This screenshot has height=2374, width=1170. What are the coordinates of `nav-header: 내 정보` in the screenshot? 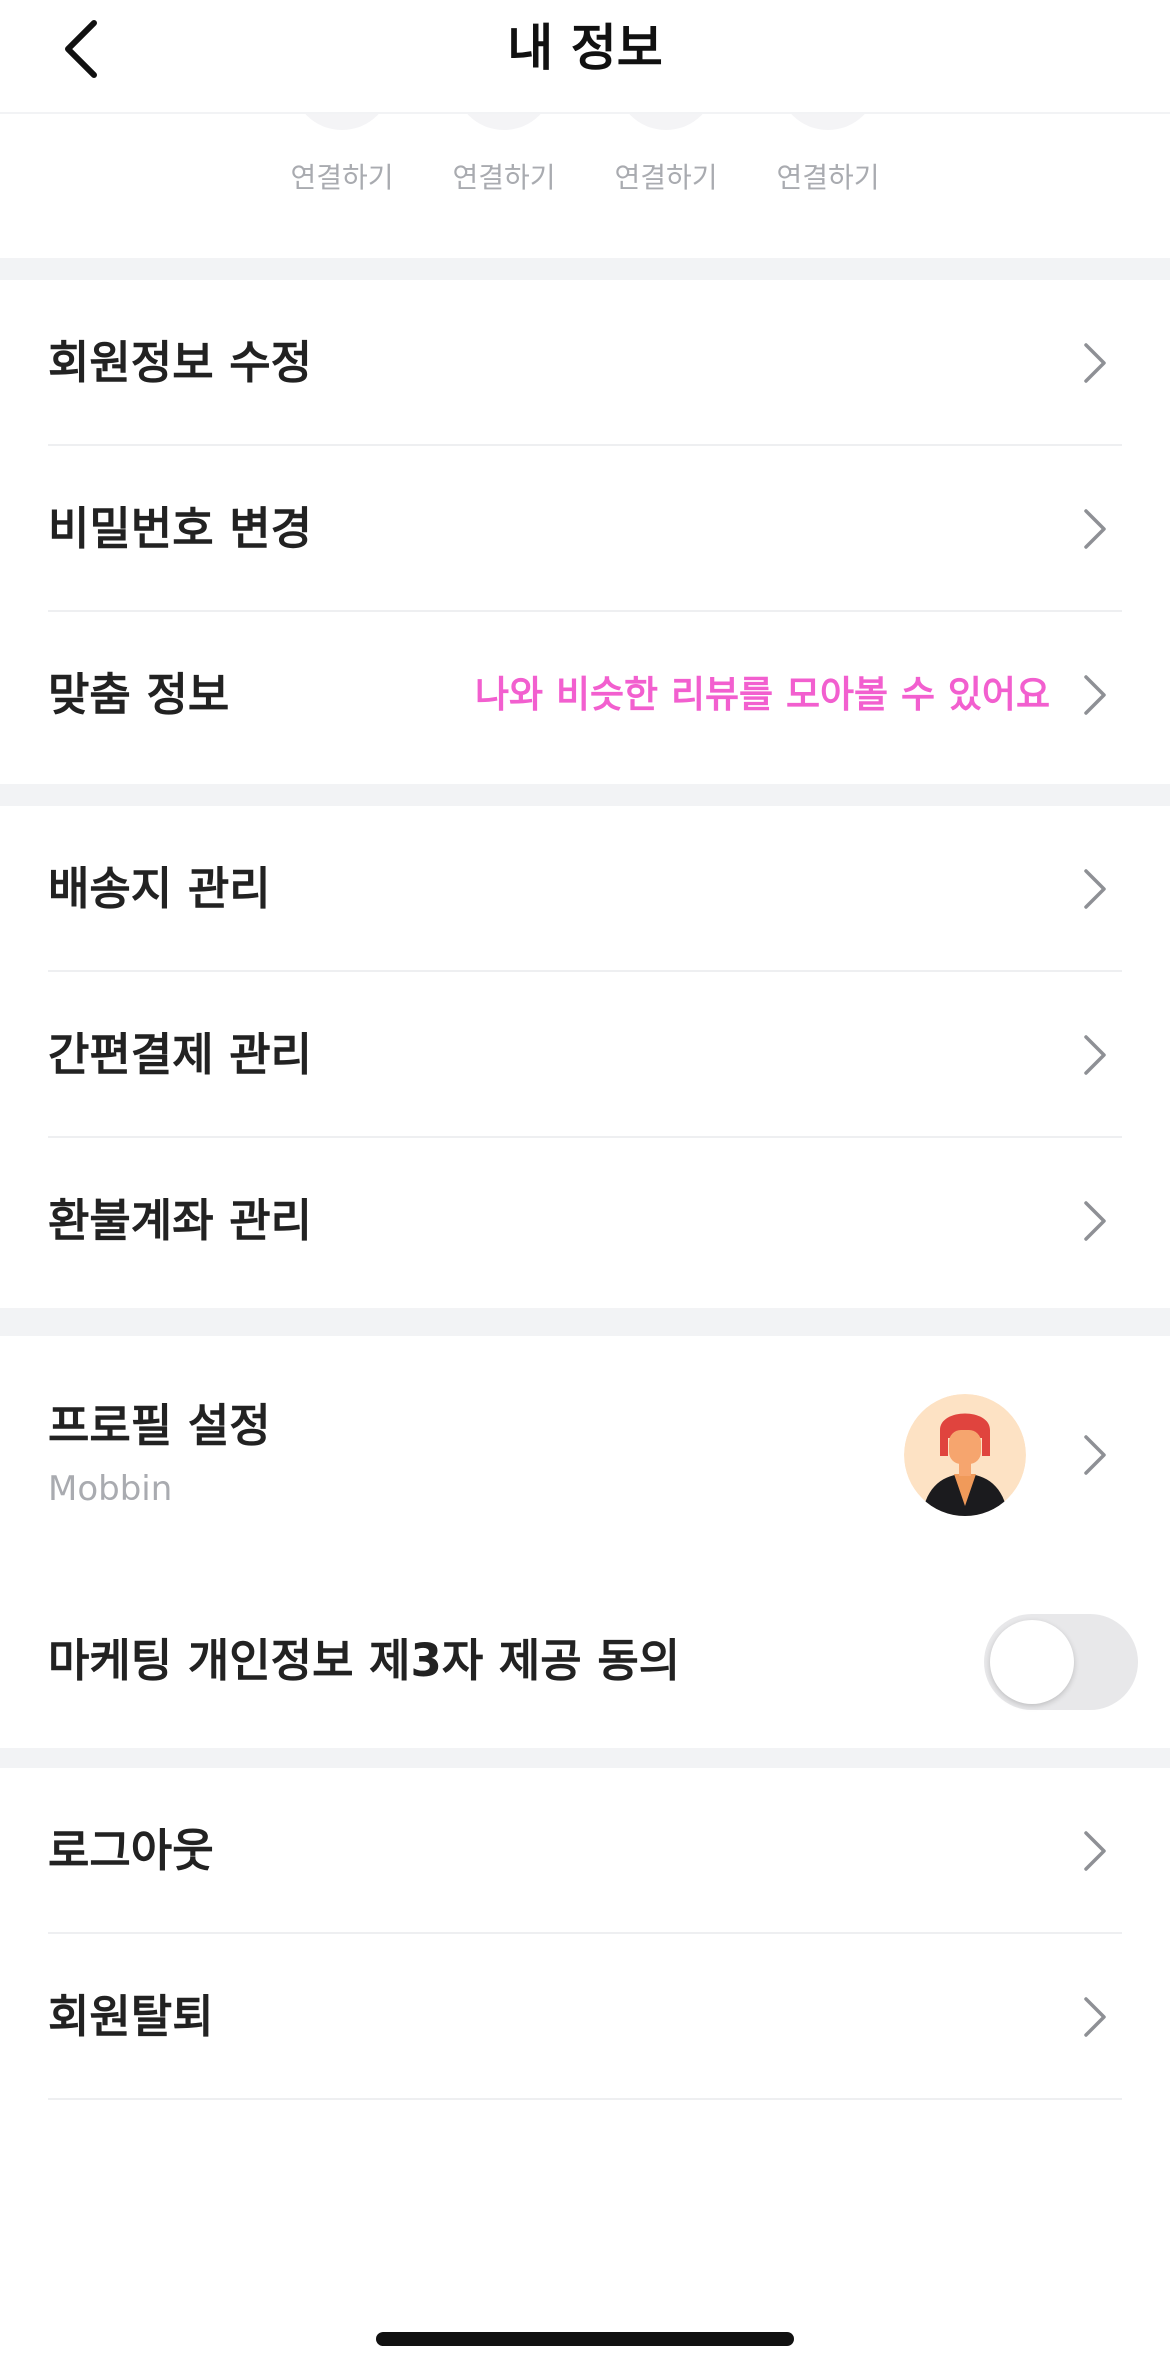 It's located at (585, 57).